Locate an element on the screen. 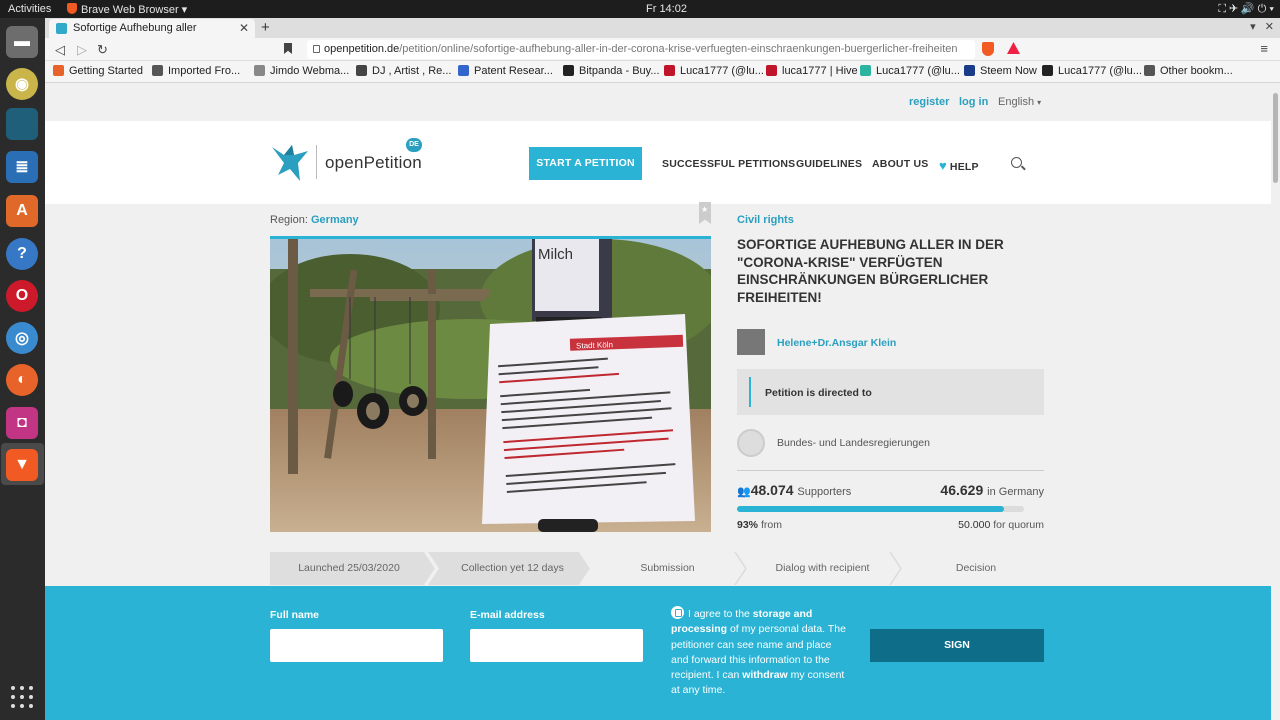  full-name-input is located at coordinates (356, 645).